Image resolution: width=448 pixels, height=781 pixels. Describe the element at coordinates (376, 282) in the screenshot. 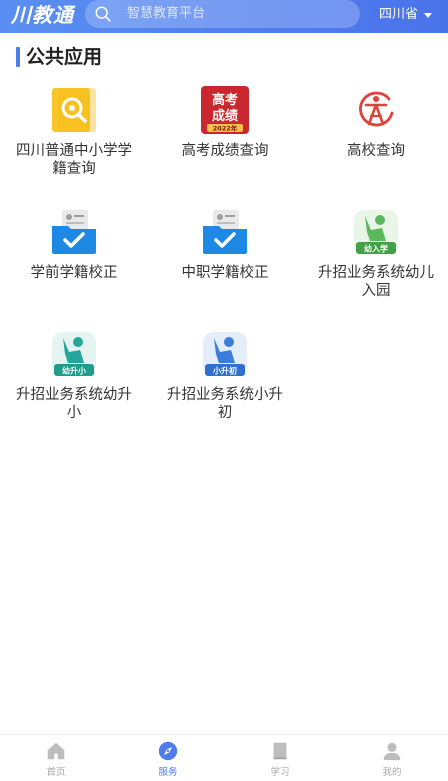

I see `app-label: 升招业务系统幼儿入园` at that location.